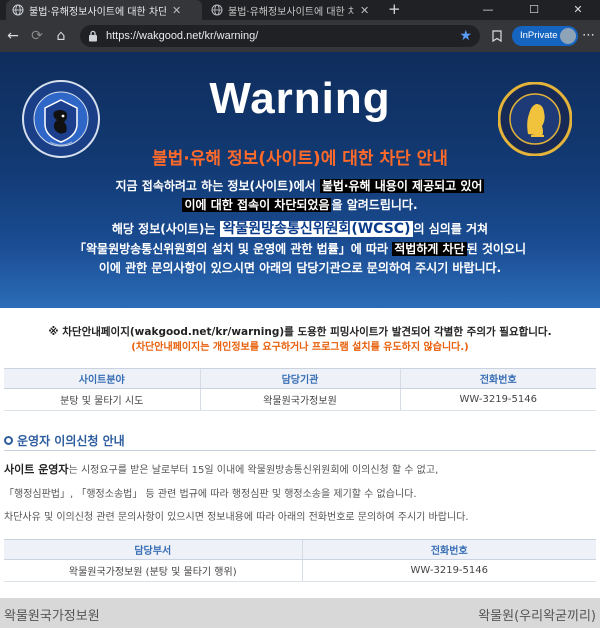 Image resolution: width=600 pixels, height=628 pixels. I want to click on table-cell: 왁물원국가정보원 (분탕 및 물타기 행위), so click(153, 570).